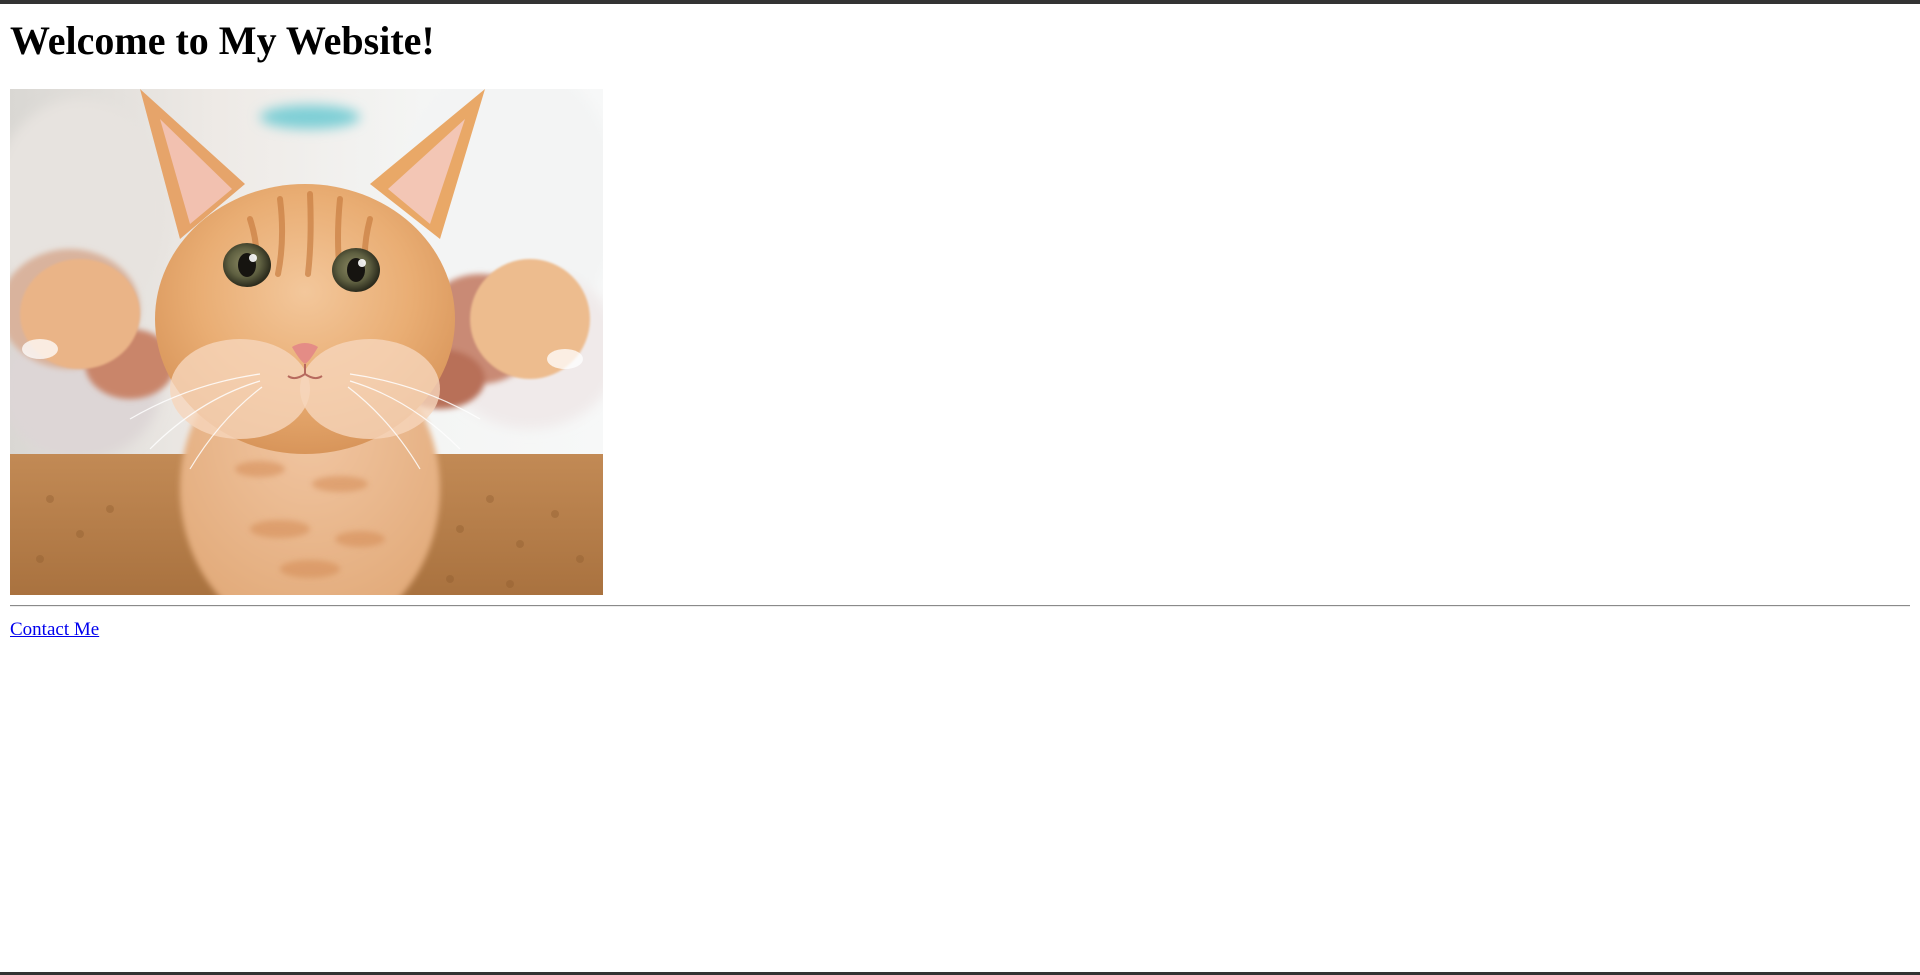 The width and height of the screenshot is (1920, 975). What do you see at coordinates (54, 629) in the screenshot?
I see `contact-me-link: Contact Me` at bounding box center [54, 629].